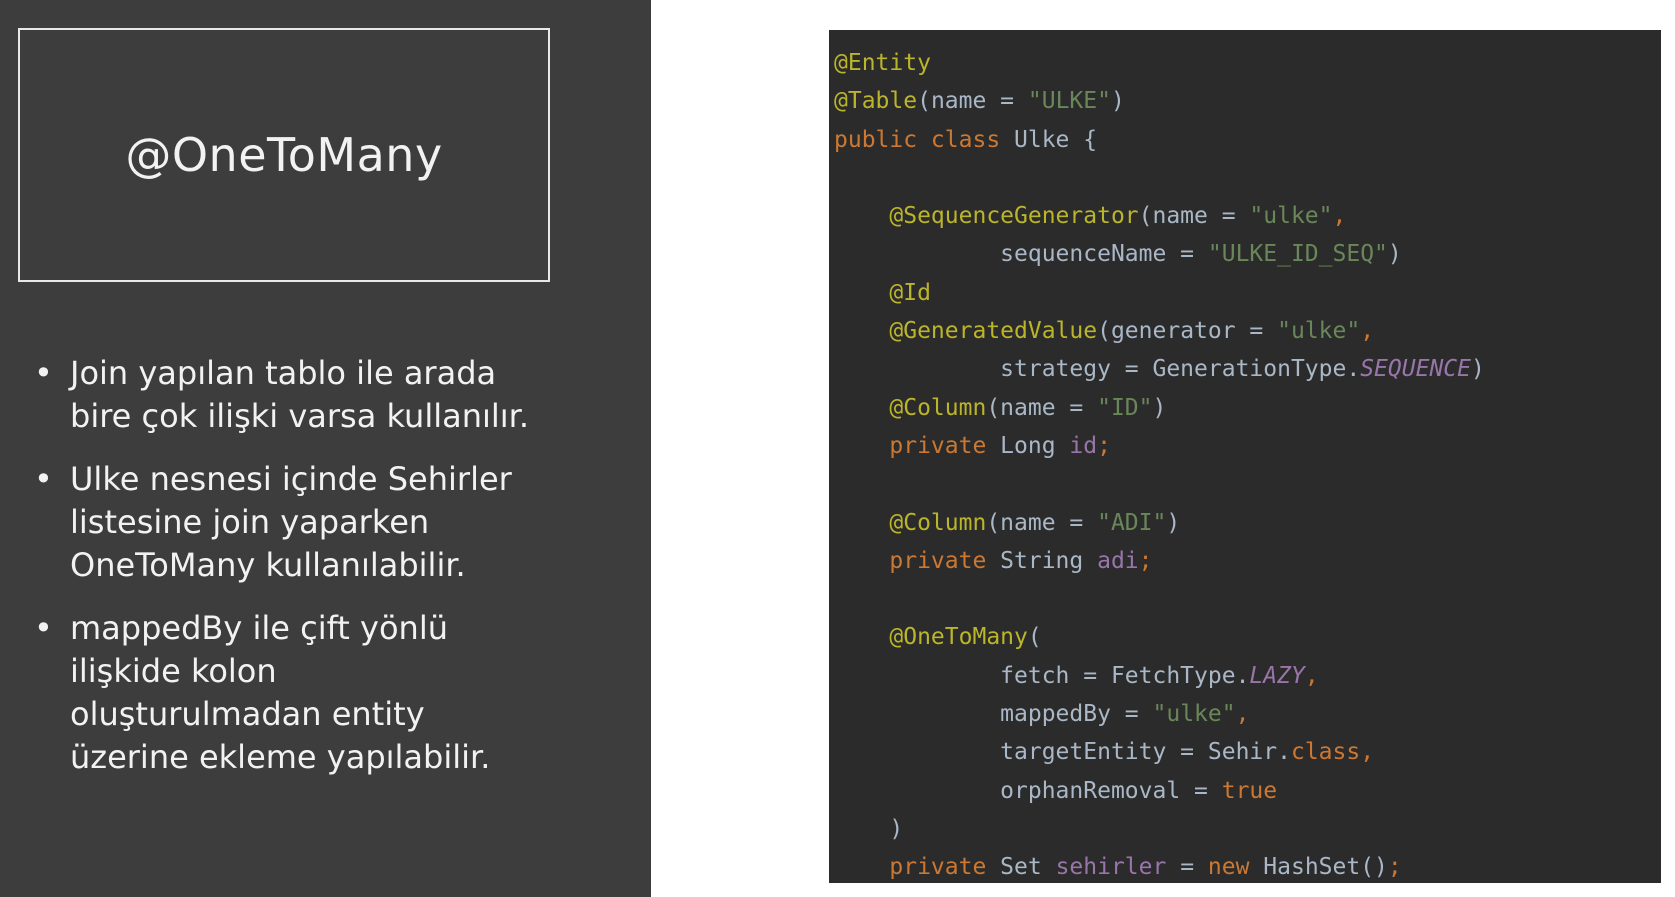 This screenshot has height=897, width=1675. Describe the element at coordinates (268, 565) in the screenshot. I see `bullet-text: OneToMany kullanılabilir.` at that location.